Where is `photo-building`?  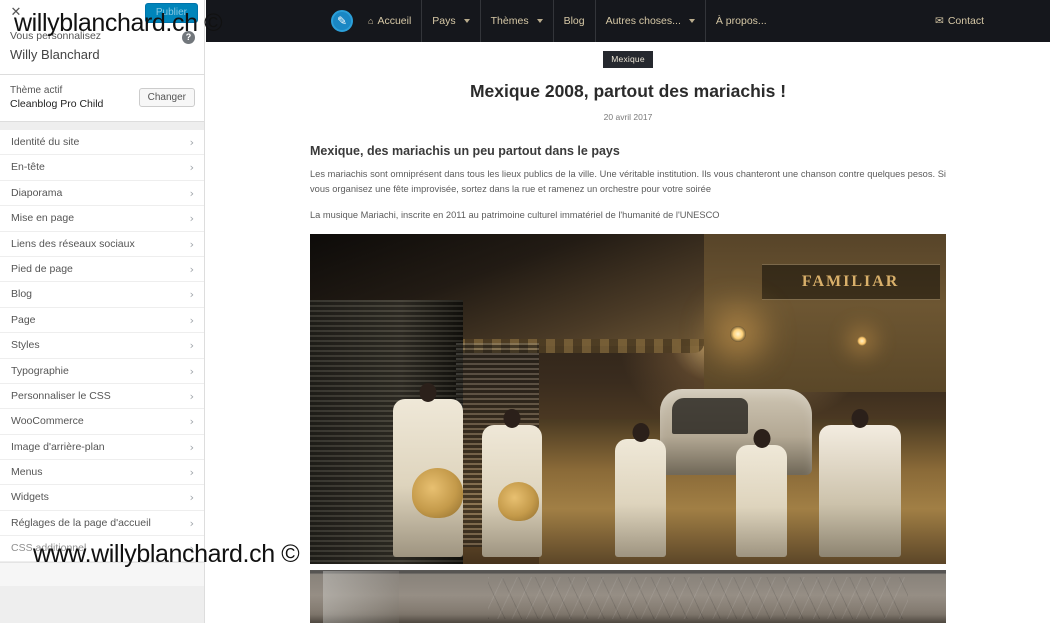
photo-building is located at coordinates (825, 313).